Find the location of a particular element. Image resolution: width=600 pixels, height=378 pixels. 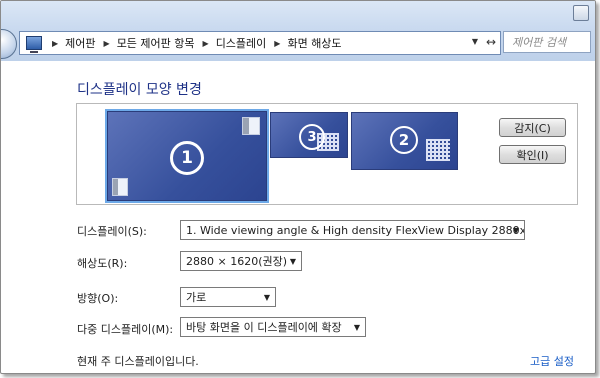

address-field: ▶ 제어판 ▶ 모든 제어판 항목 ▶ 디스플레이 ▶ 화면 해상도 ▼ ↔ is located at coordinates (260, 43).